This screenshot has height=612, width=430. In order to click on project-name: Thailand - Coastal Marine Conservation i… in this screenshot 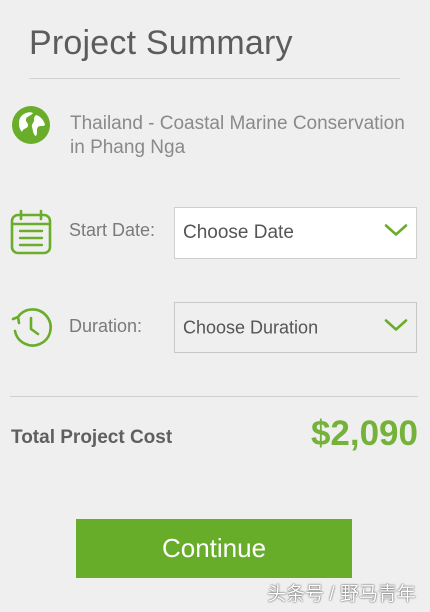, I will do `click(237, 135)`.